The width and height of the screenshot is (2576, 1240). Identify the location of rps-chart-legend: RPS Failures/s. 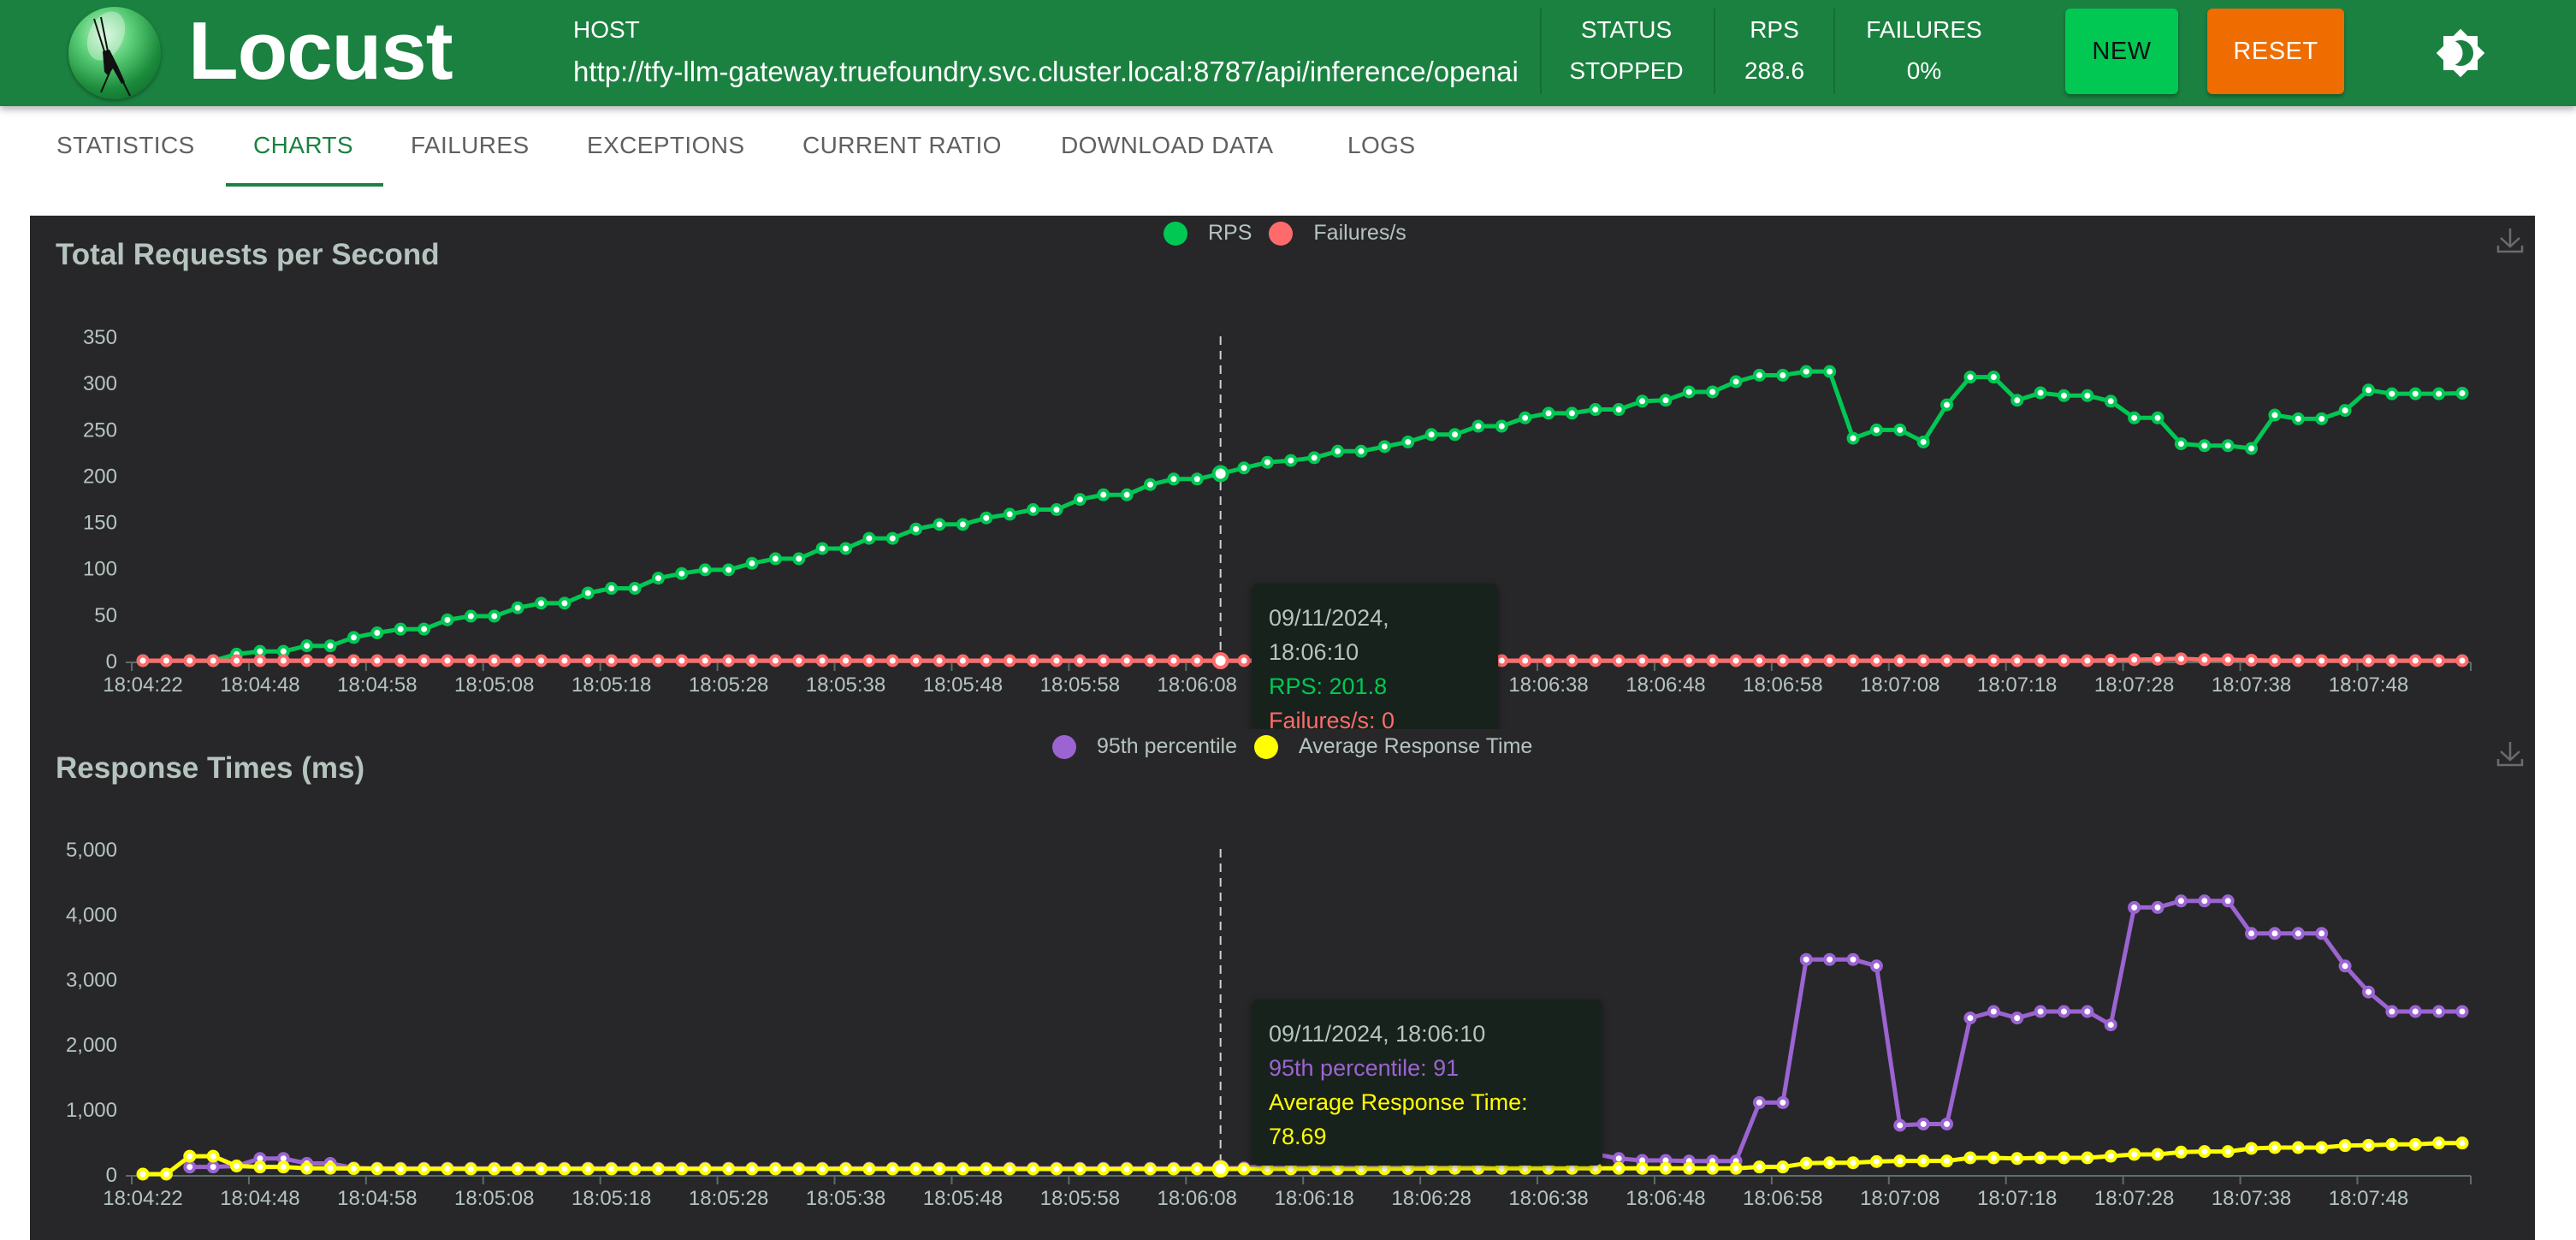
(1294, 233).